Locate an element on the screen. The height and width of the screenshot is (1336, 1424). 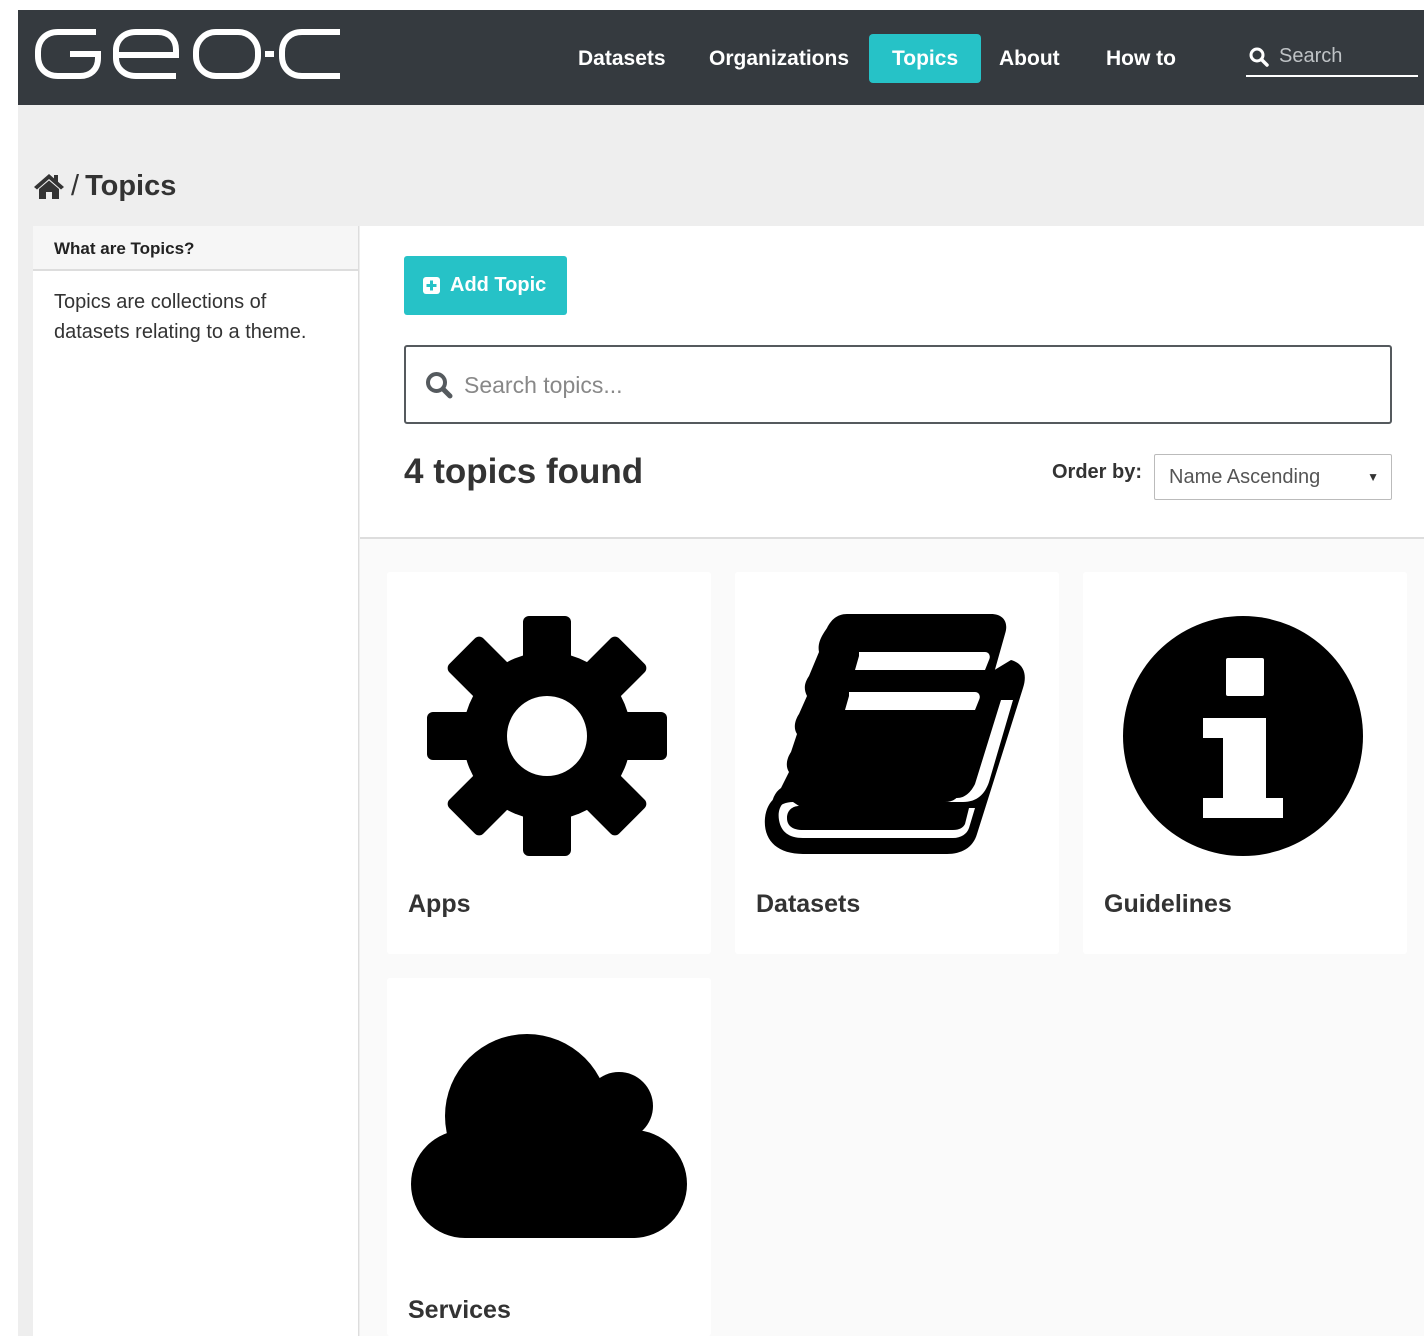
topic-search-box is located at coordinates (898, 384).